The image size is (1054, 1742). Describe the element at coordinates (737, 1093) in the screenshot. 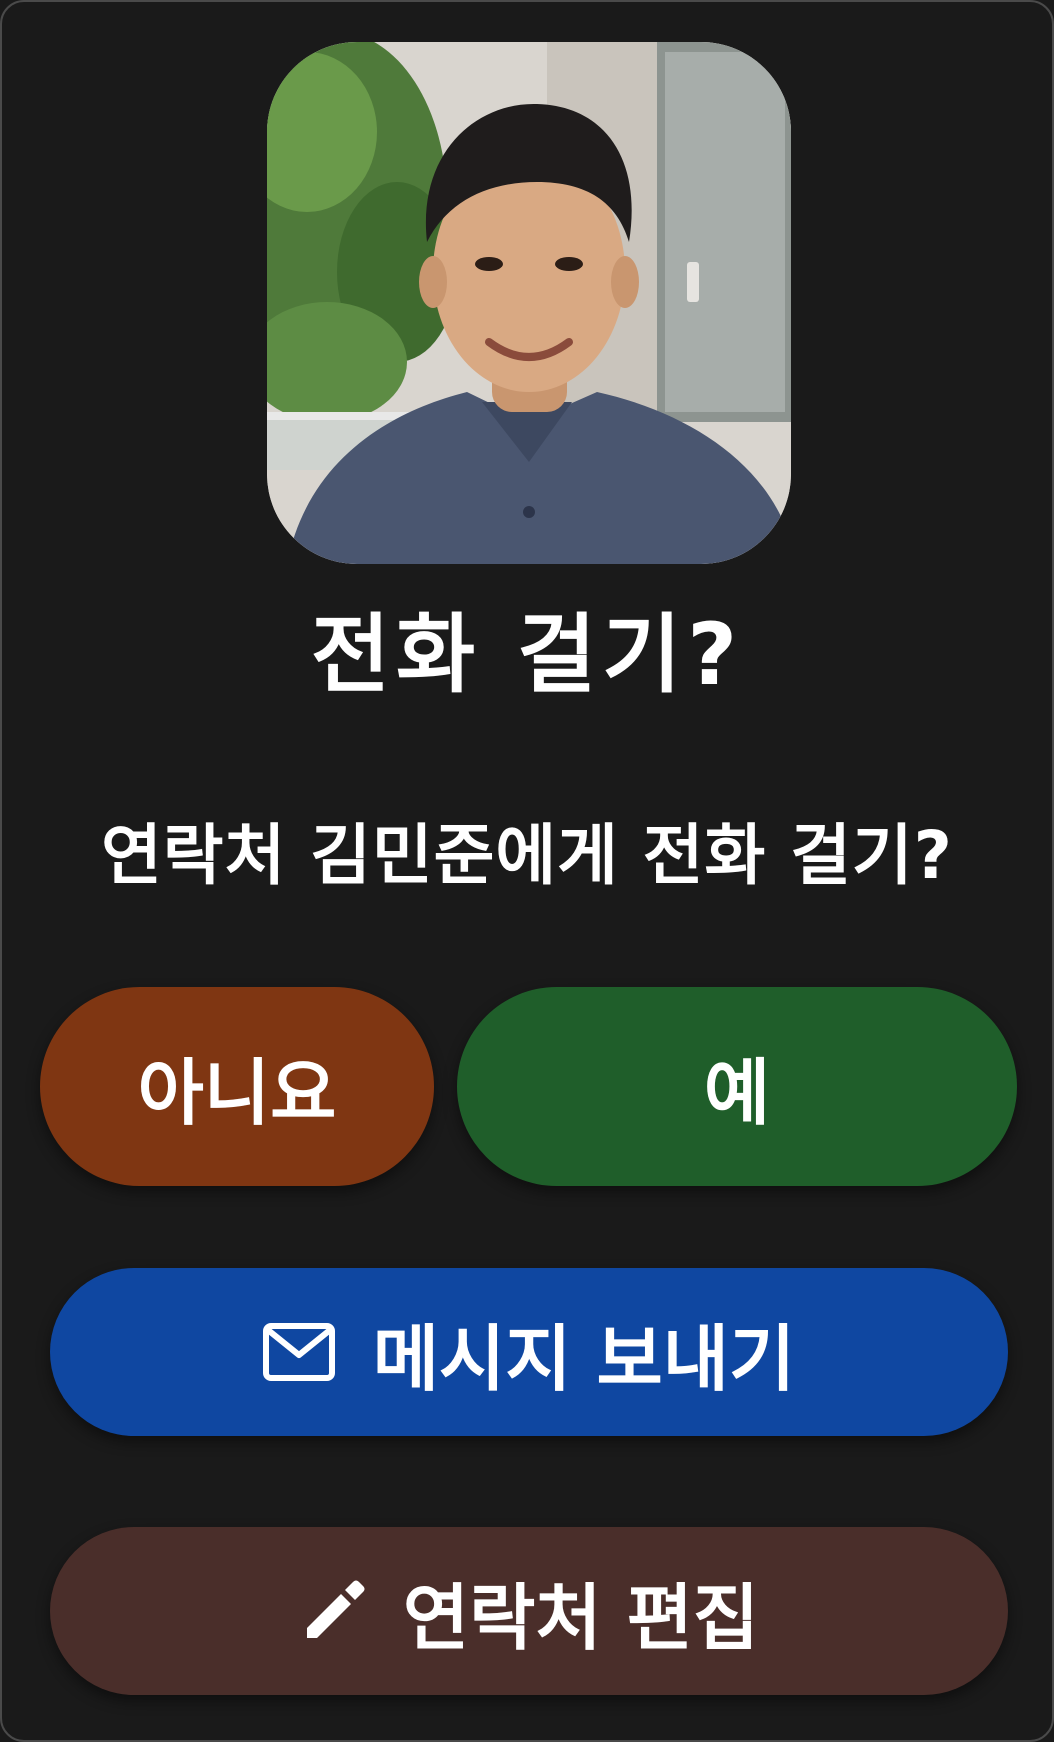

I see `yes-button-label: 예` at that location.